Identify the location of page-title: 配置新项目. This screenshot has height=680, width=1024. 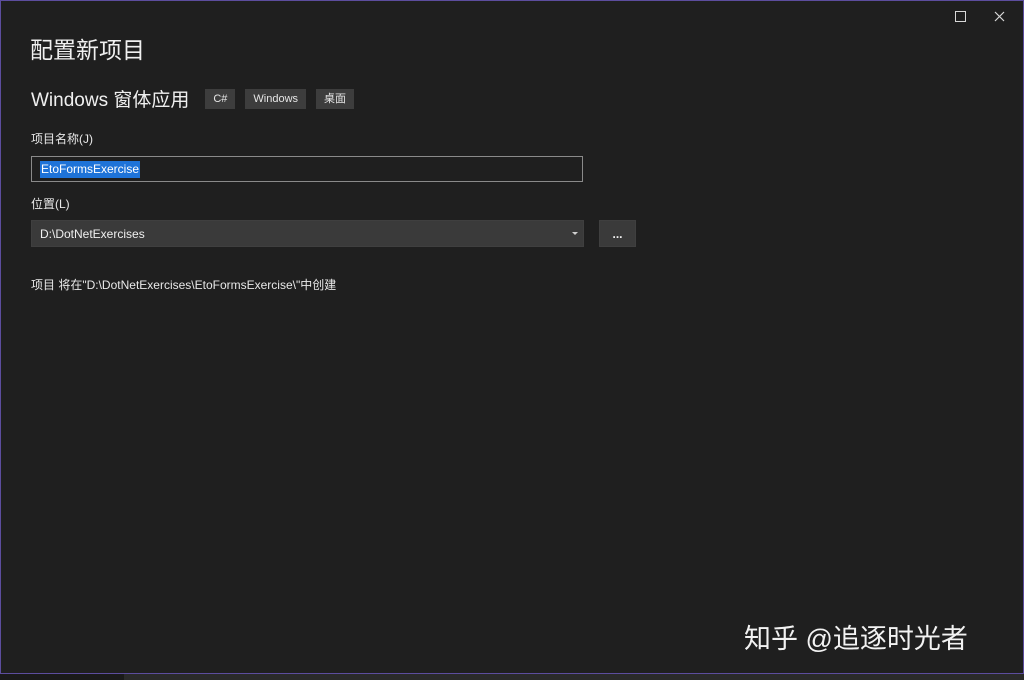
(87, 50).